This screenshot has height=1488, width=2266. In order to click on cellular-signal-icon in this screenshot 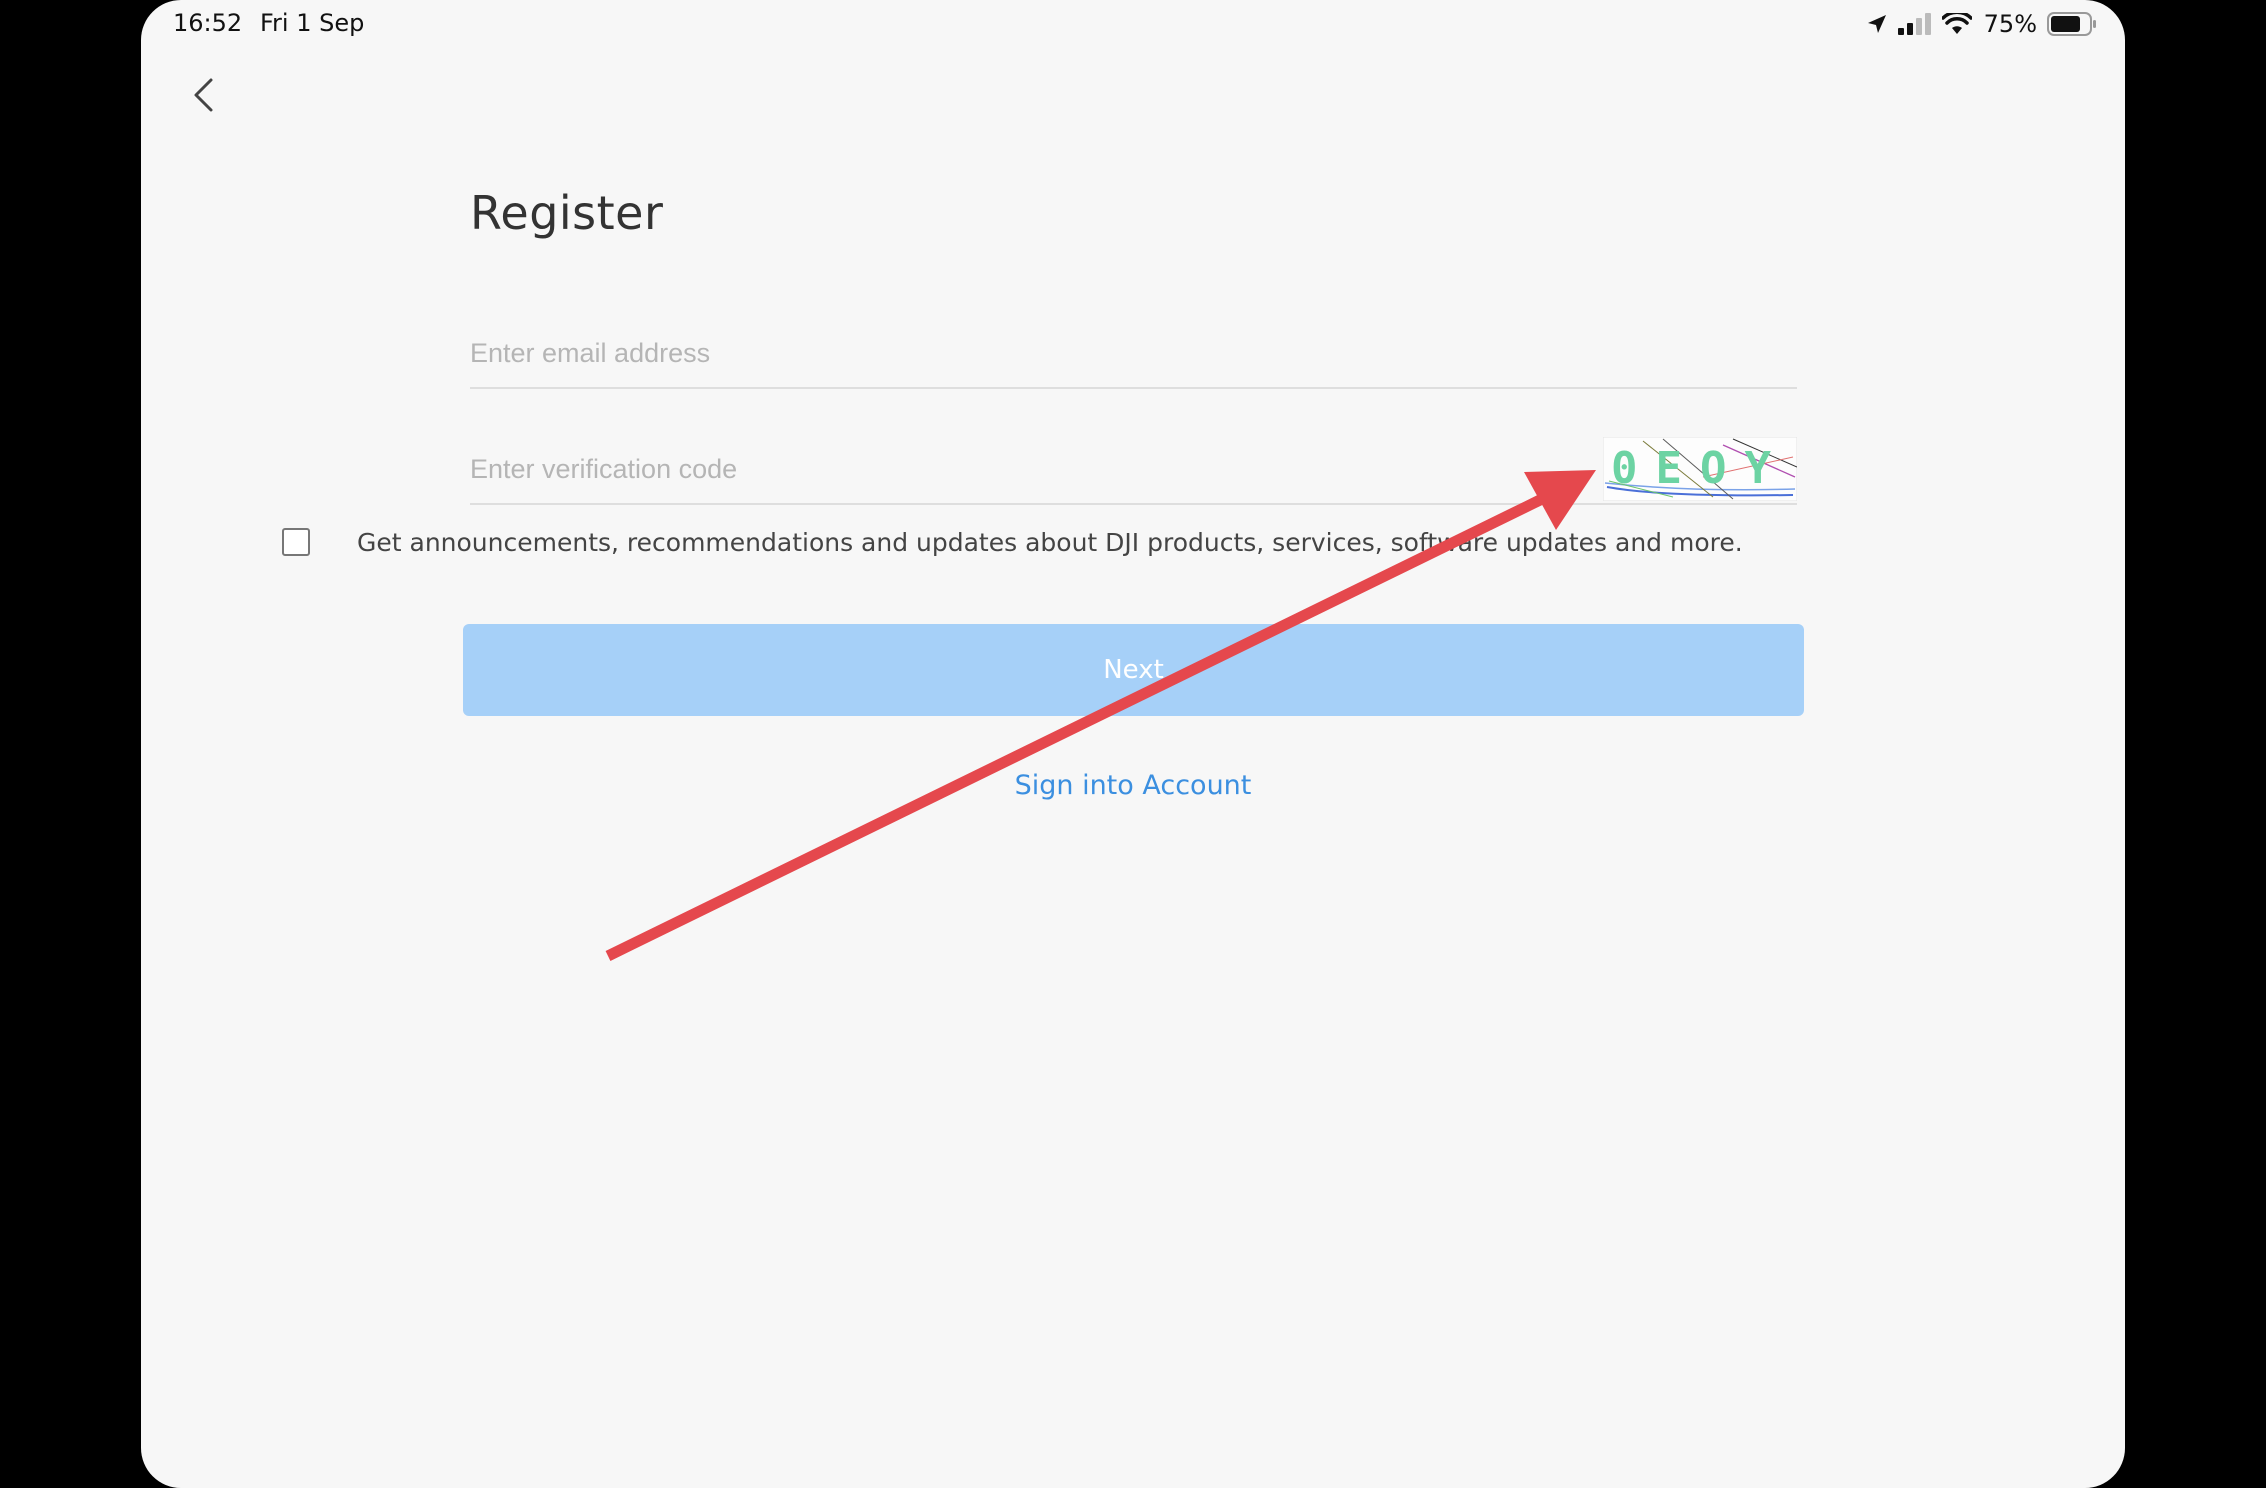, I will do `click(1914, 24)`.